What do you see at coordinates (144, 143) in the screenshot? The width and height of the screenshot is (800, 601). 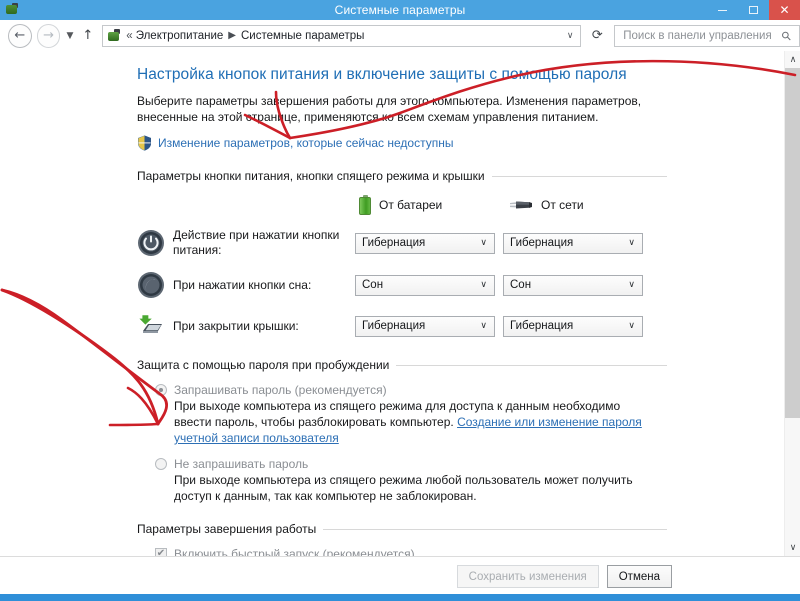 I see `uac-shield-icon` at bounding box center [144, 143].